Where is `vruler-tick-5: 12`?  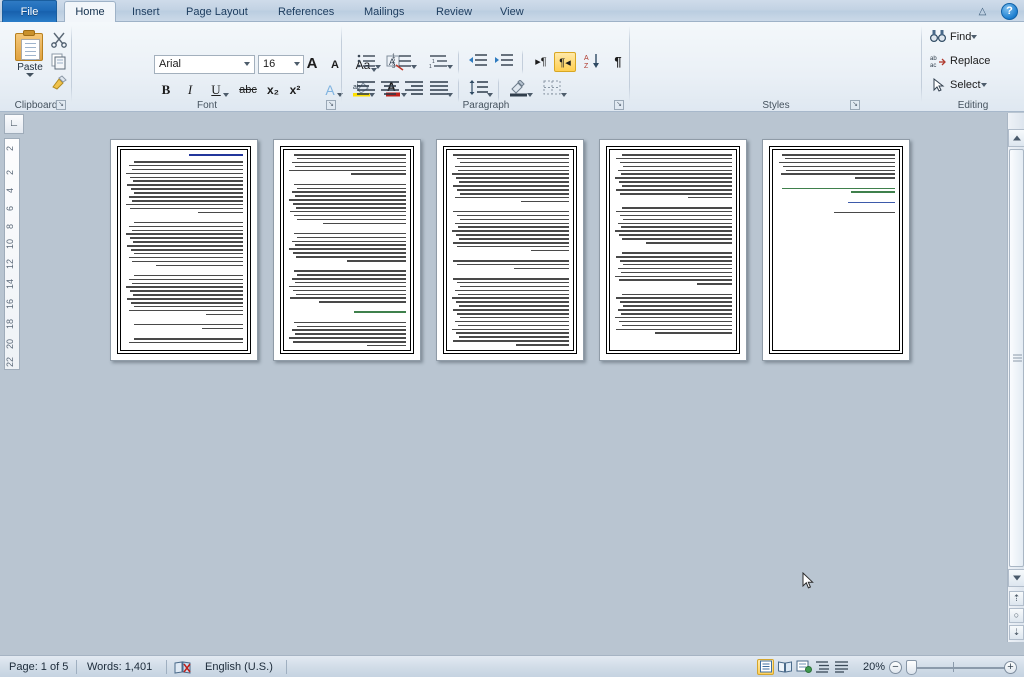 vruler-tick-5: 12 is located at coordinates (10, 264).